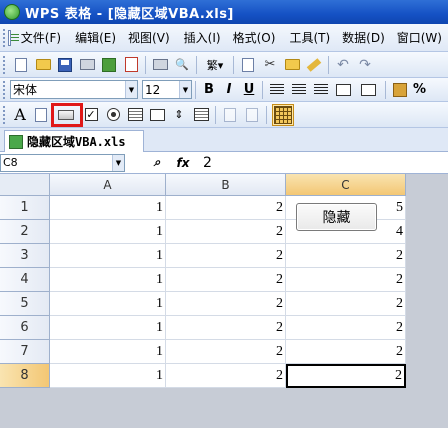  I want to click on workbook-tab: 隐藏区域VBA.xls, so click(74, 141).